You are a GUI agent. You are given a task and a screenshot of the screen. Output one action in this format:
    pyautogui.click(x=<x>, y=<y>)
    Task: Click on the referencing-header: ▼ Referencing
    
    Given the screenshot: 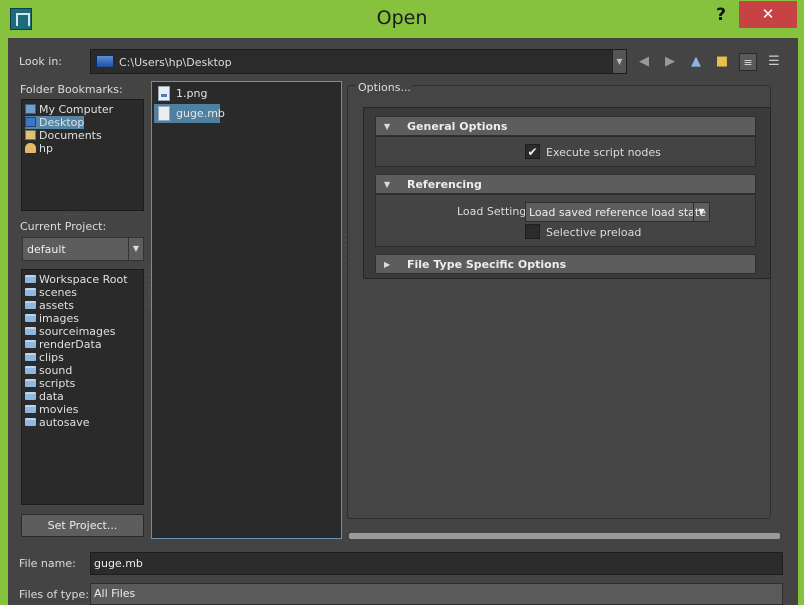 What is the action you would take?
    pyautogui.click(x=565, y=184)
    